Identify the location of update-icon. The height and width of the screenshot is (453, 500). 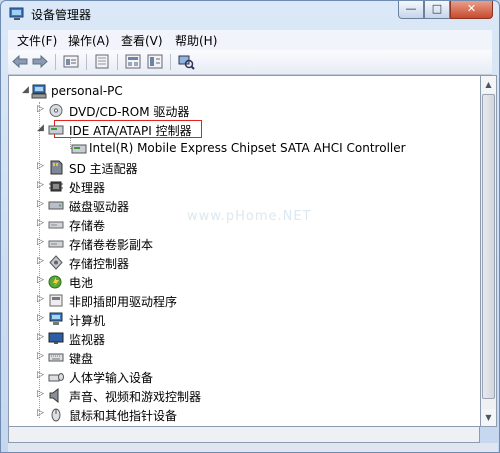
(133, 61).